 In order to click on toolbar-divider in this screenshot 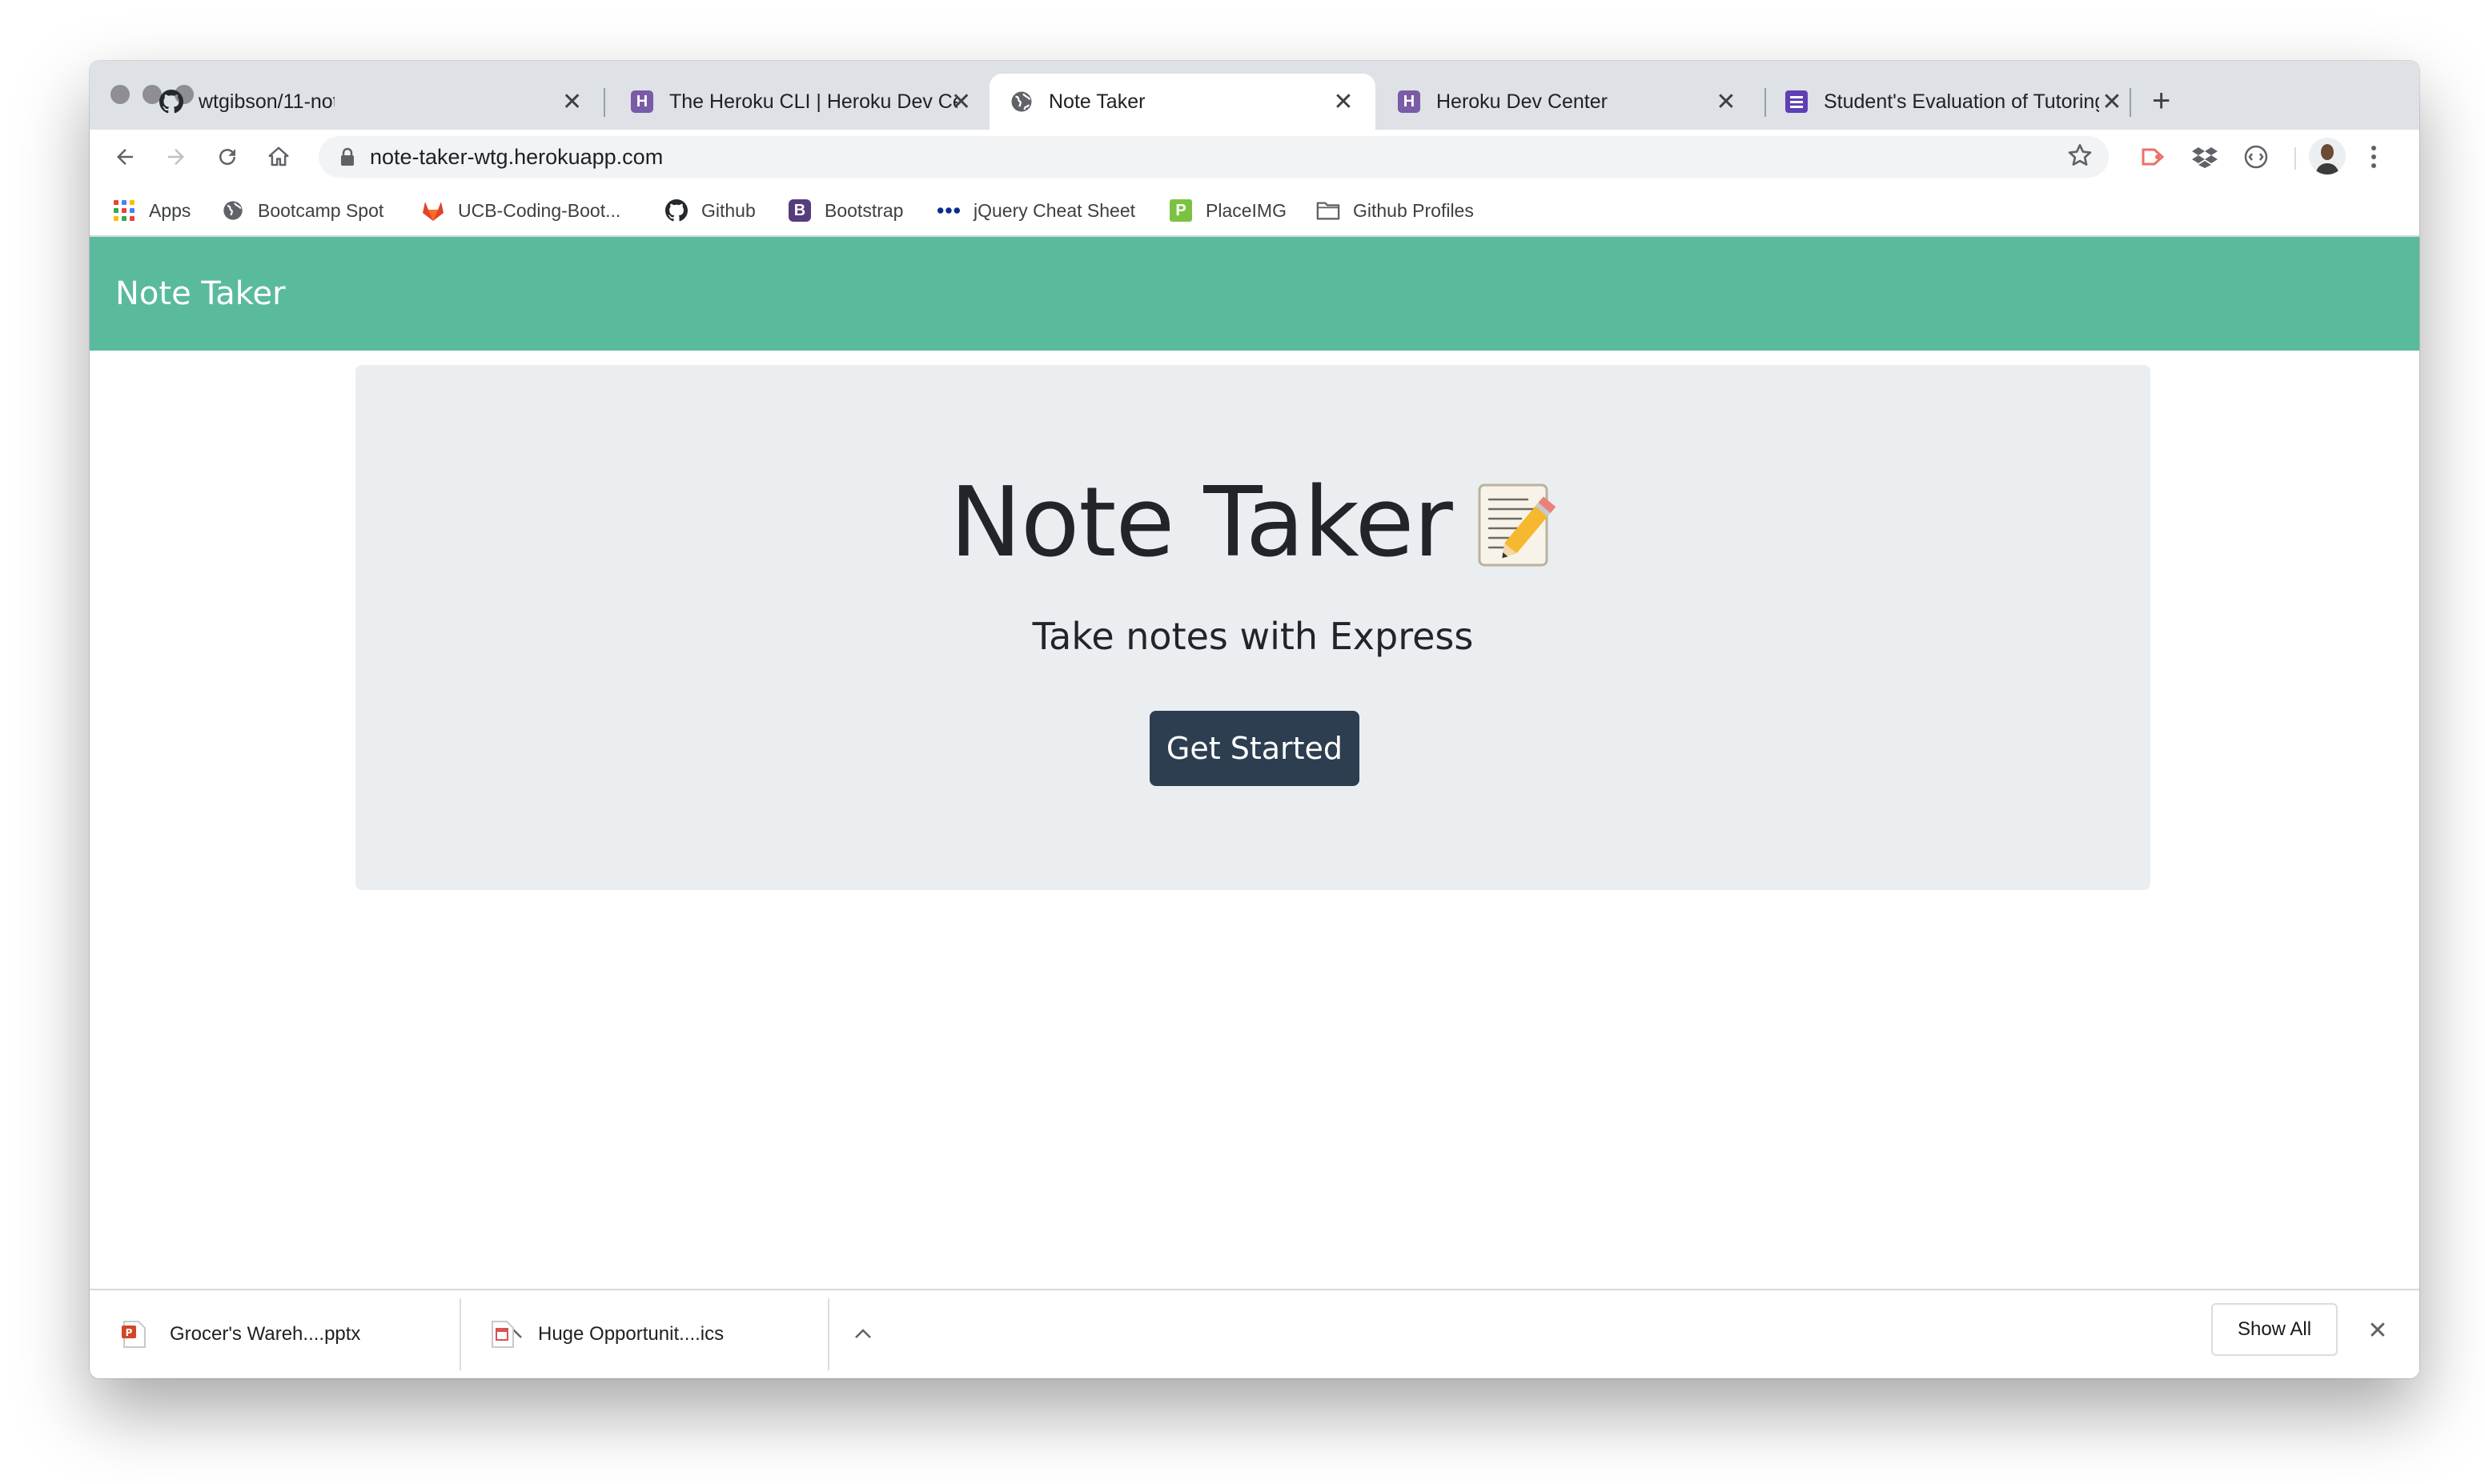, I will do `click(2295, 158)`.